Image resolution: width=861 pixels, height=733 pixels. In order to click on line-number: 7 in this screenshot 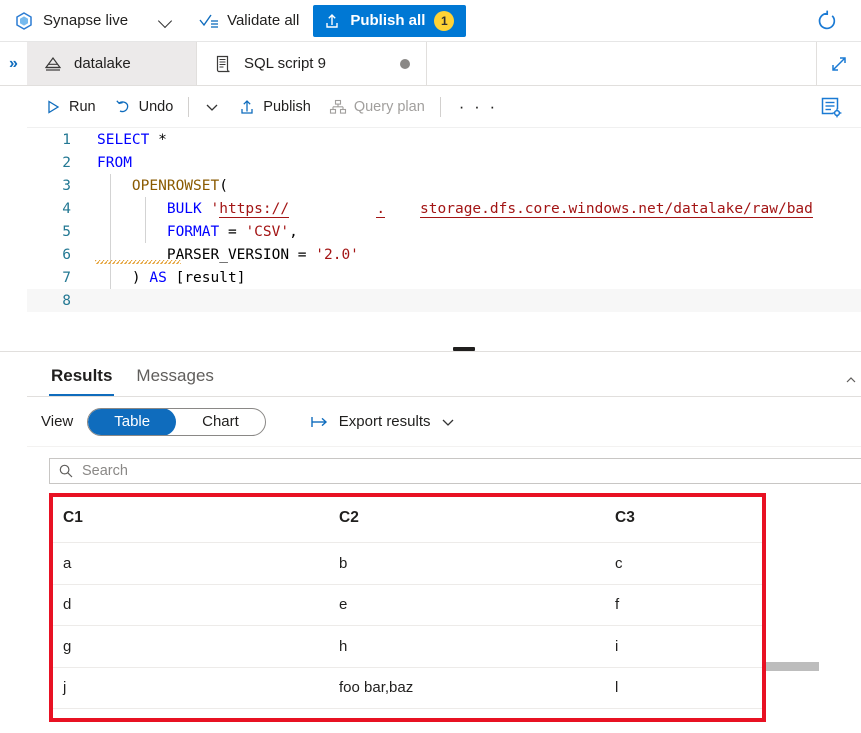, I will do `click(66, 277)`.